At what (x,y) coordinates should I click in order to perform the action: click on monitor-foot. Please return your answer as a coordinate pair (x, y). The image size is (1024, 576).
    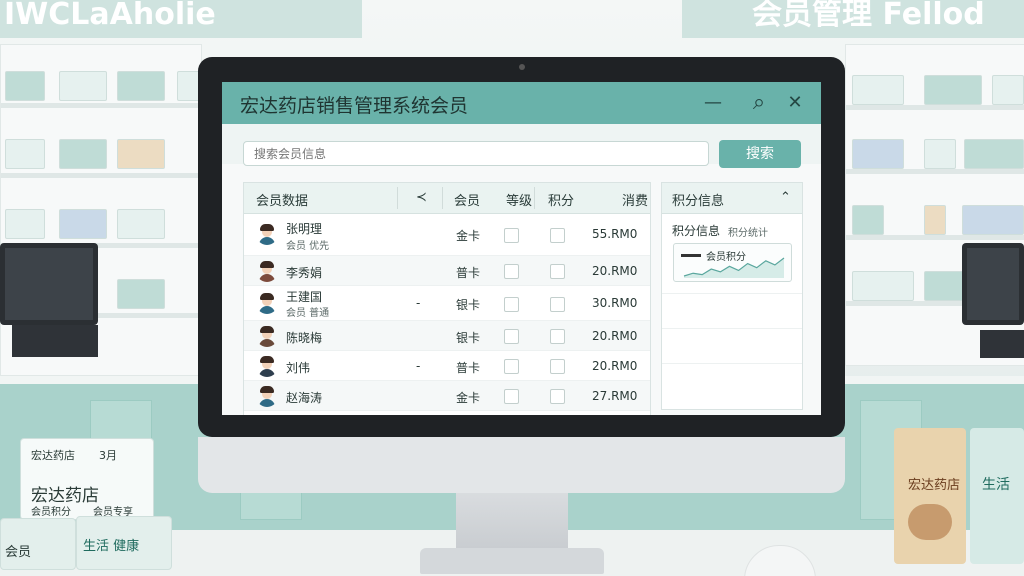
    Looking at the image, I should click on (512, 561).